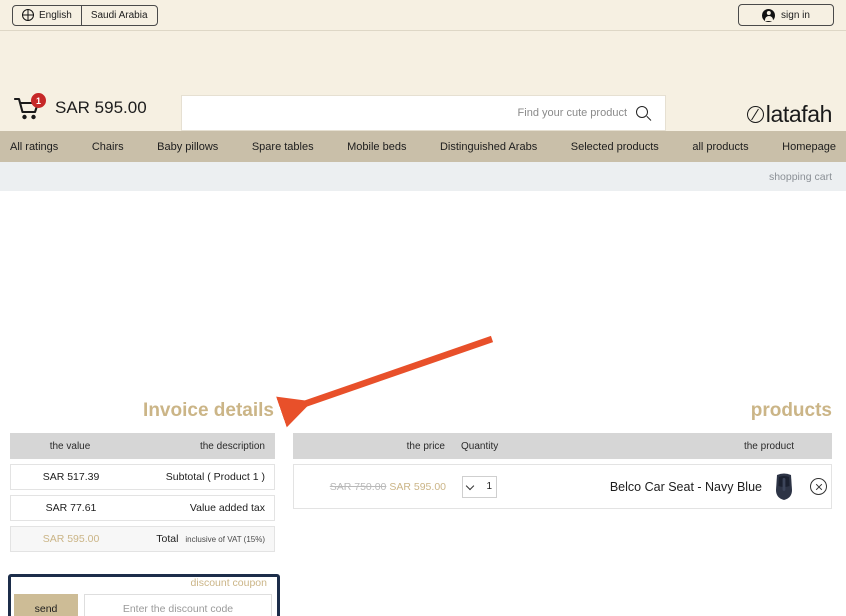  Describe the element at coordinates (784, 487) in the screenshot. I see `car-seat-thumbnail-icon` at that location.